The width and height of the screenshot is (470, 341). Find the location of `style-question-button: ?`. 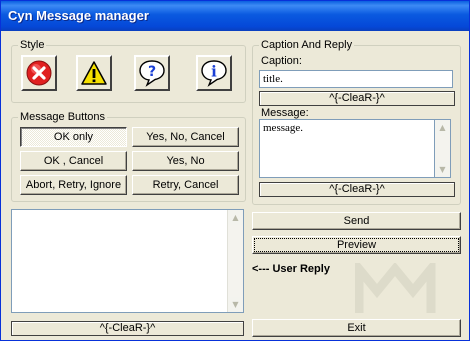

style-question-button: ? is located at coordinates (152, 73).